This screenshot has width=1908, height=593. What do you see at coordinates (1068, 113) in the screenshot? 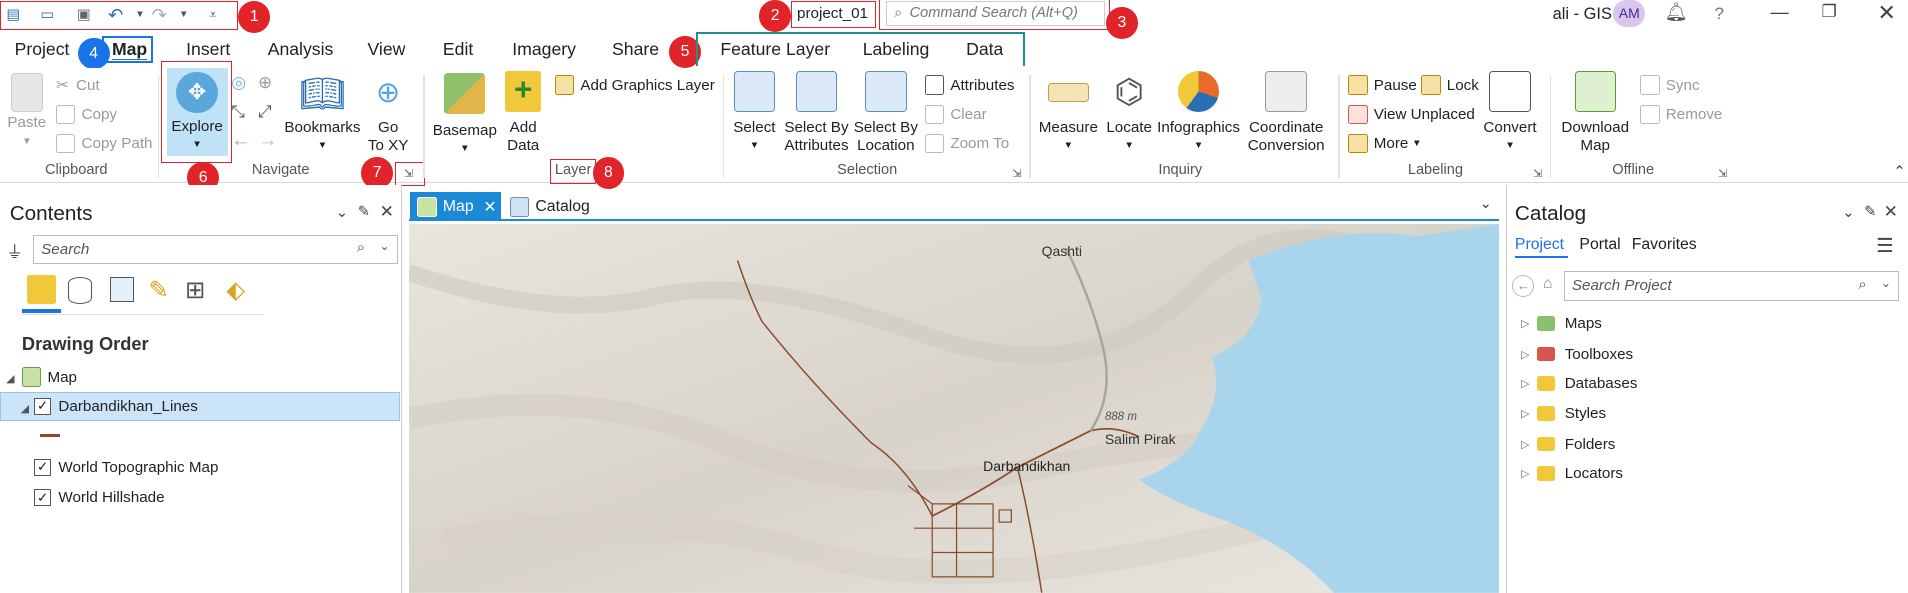
I see `measure-button: Measure ▼` at bounding box center [1068, 113].